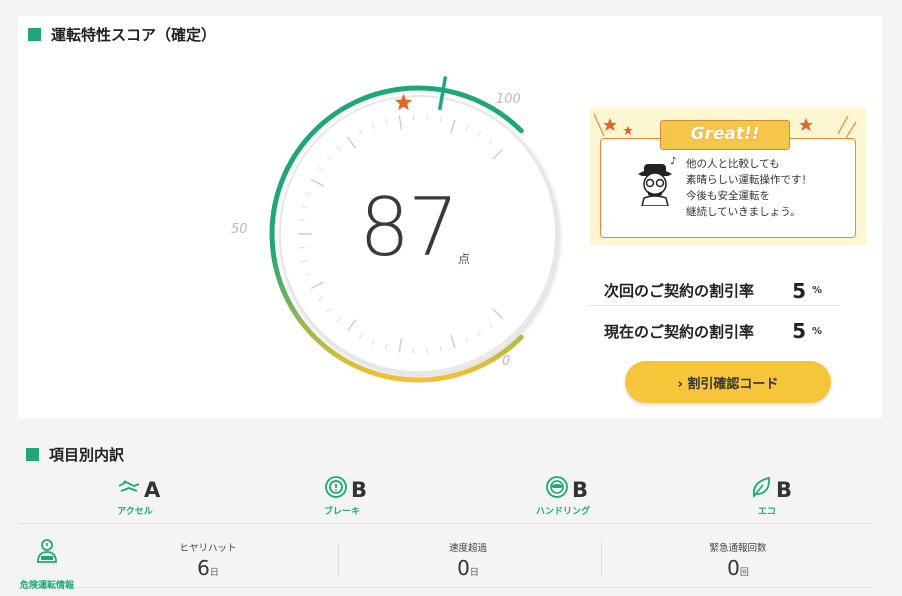 This screenshot has width=902, height=596. I want to click on gauge-label-min: 0, so click(506, 361).